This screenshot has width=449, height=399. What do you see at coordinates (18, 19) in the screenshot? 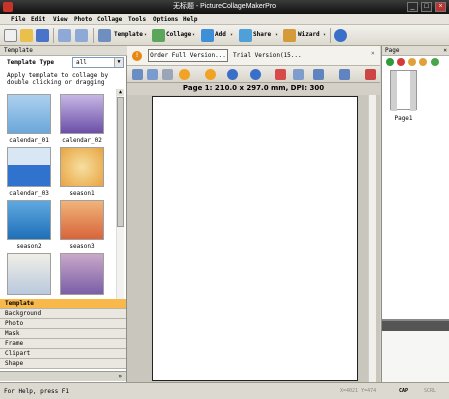
I see `menu-file: File` at bounding box center [18, 19].